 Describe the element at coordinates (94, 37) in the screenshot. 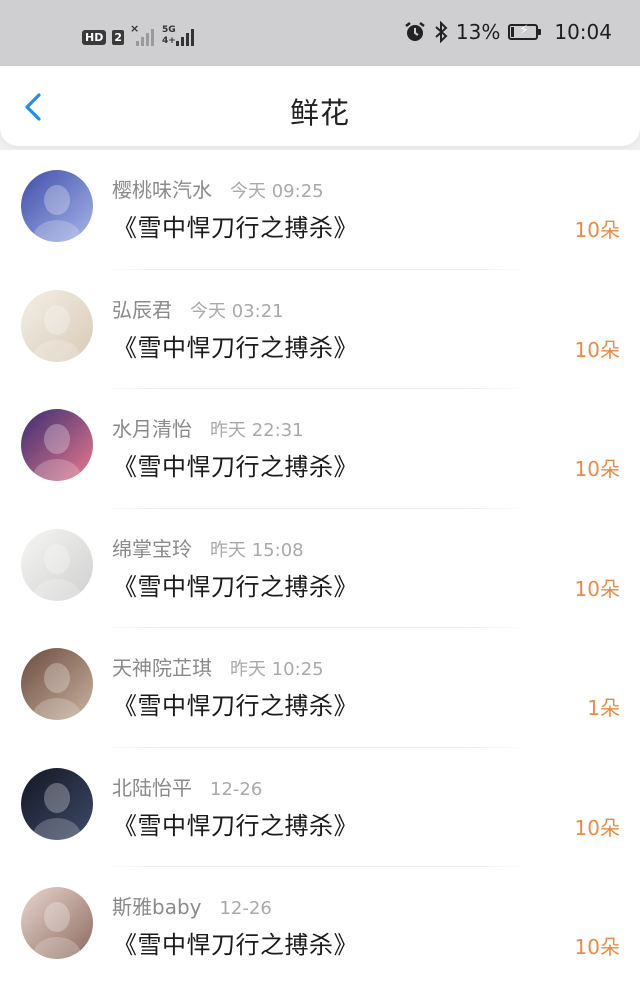

I see `hd-badge: HD` at that location.